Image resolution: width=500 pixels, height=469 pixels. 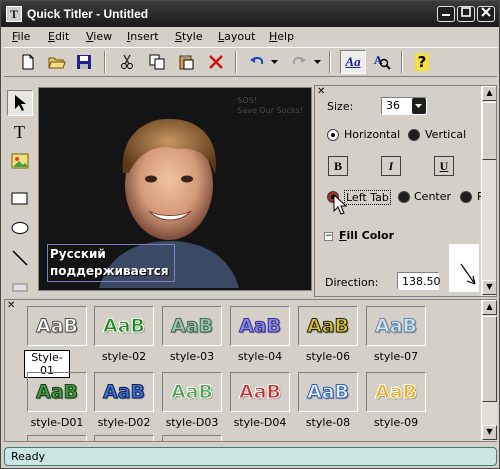 I want to click on undo-dropdown, so click(x=275, y=62).